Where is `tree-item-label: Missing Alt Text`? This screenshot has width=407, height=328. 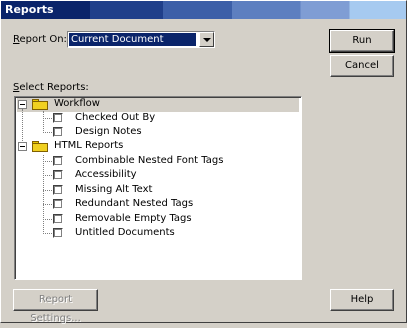
tree-item-label: Missing Alt Text is located at coordinates (113, 189).